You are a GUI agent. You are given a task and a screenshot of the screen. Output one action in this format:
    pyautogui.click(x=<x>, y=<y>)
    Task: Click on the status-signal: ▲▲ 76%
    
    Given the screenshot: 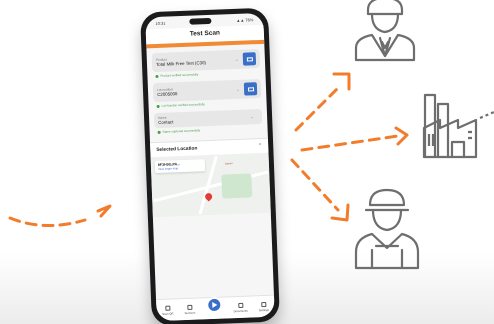 What is the action you would take?
    pyautogui.click(x=245, y=19)
    